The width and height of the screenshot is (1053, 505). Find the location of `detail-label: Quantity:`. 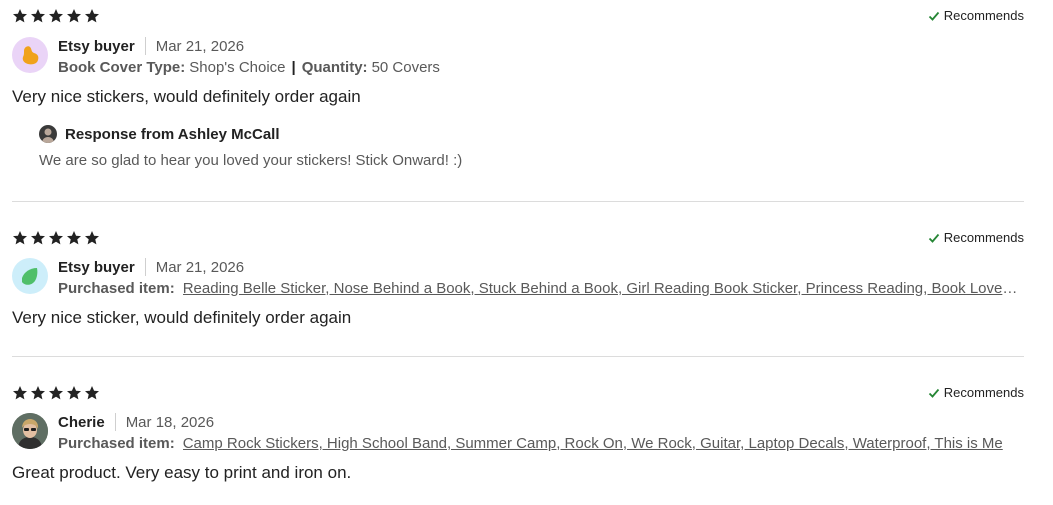

detail-label: Quantity: is located at coordinates (334, 67).